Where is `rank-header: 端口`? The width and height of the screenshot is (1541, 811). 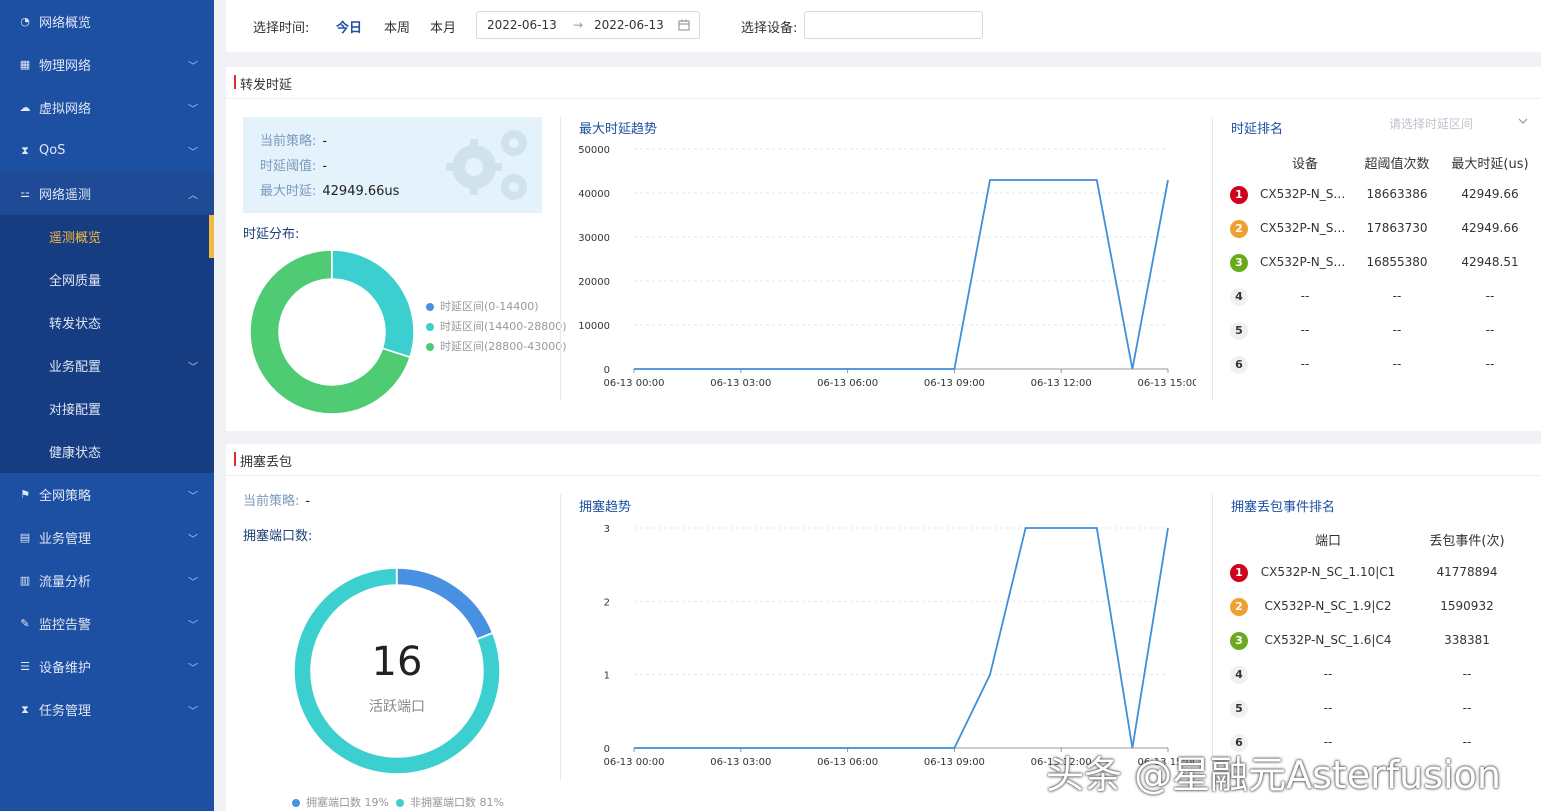
rank-header: 端口 is located at coordinates (1327, 541).